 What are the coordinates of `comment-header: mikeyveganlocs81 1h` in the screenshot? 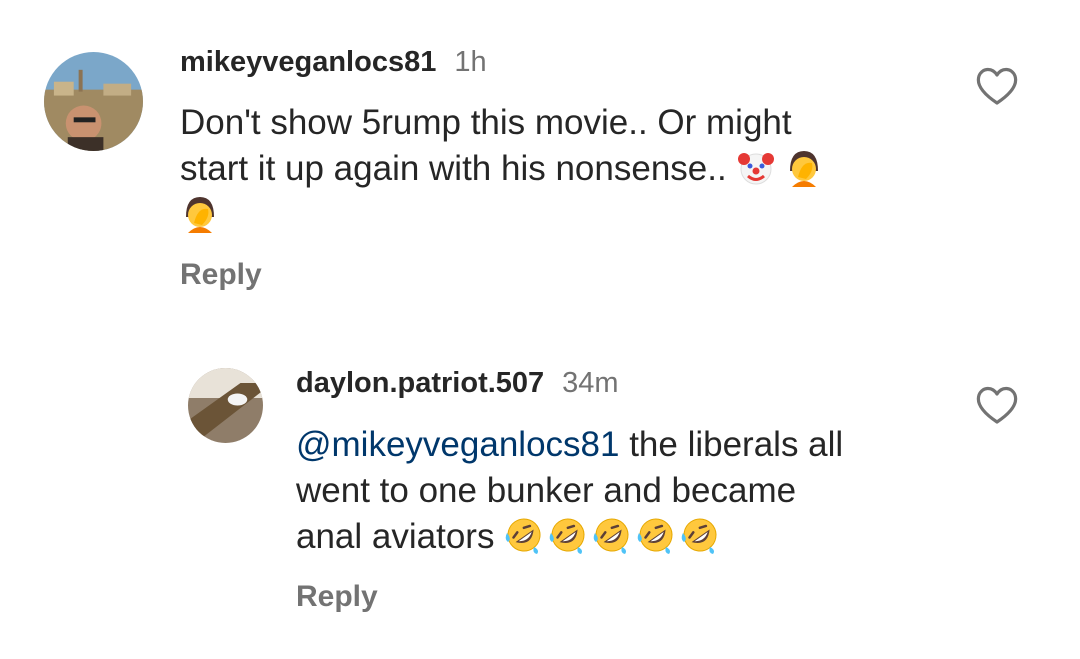 It's located at (333, 62).